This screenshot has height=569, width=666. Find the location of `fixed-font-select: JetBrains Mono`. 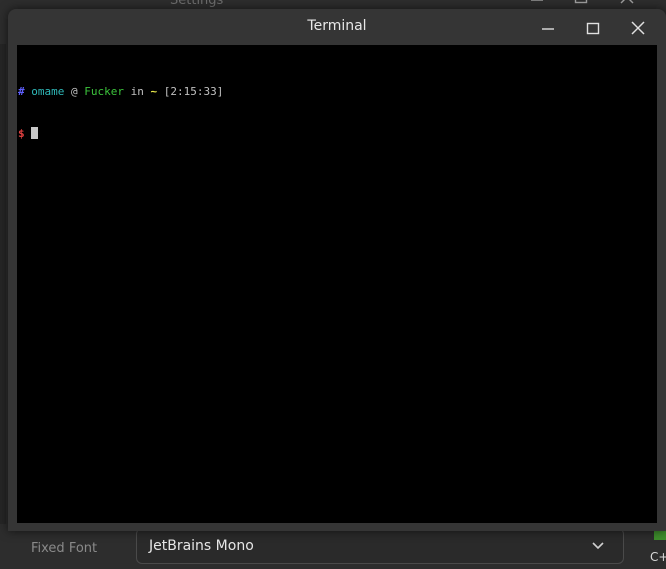

fixed-font-select: JetBrains Mono is located at coordinates (380, 546).